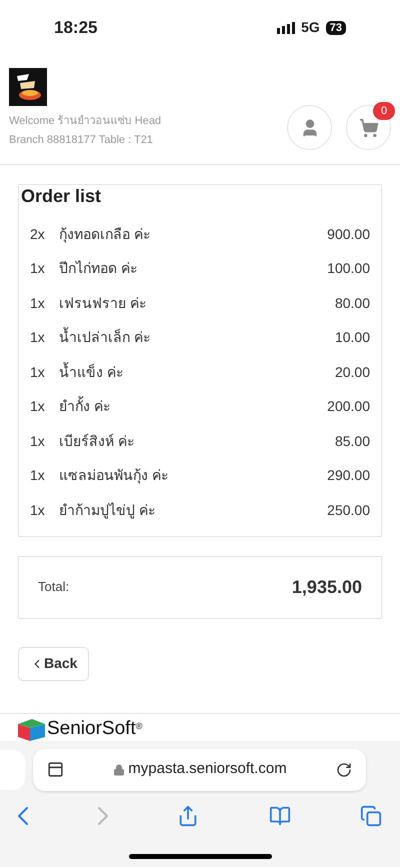  I want to click on back-button: Back, so click(54, 663).